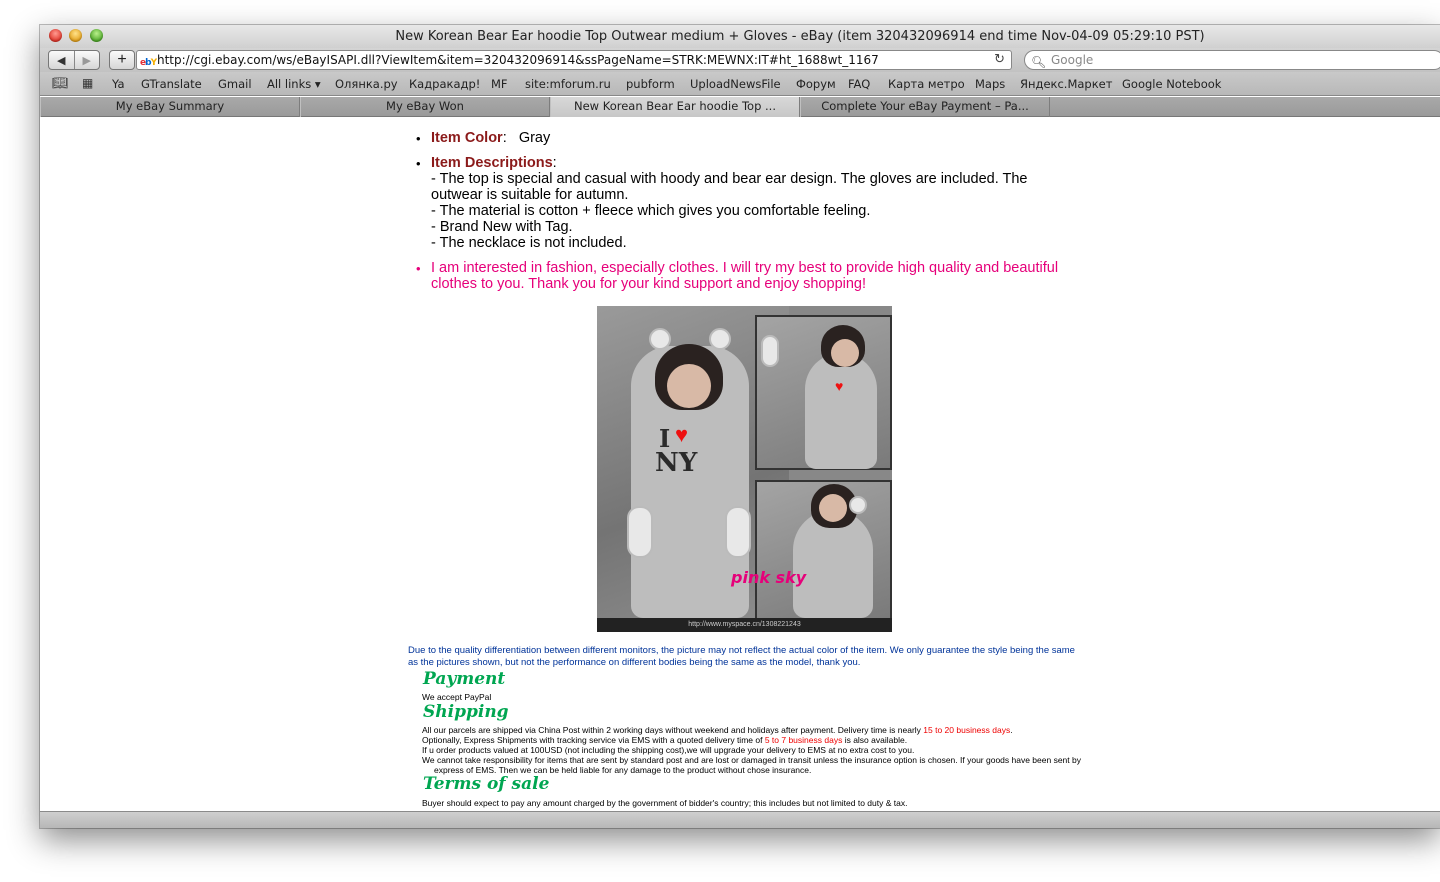 The image size is (1440, 882). Describe the element at coordinates (118, 84) in the screenshot. I see `bookmark-ya: Ya` at that location.